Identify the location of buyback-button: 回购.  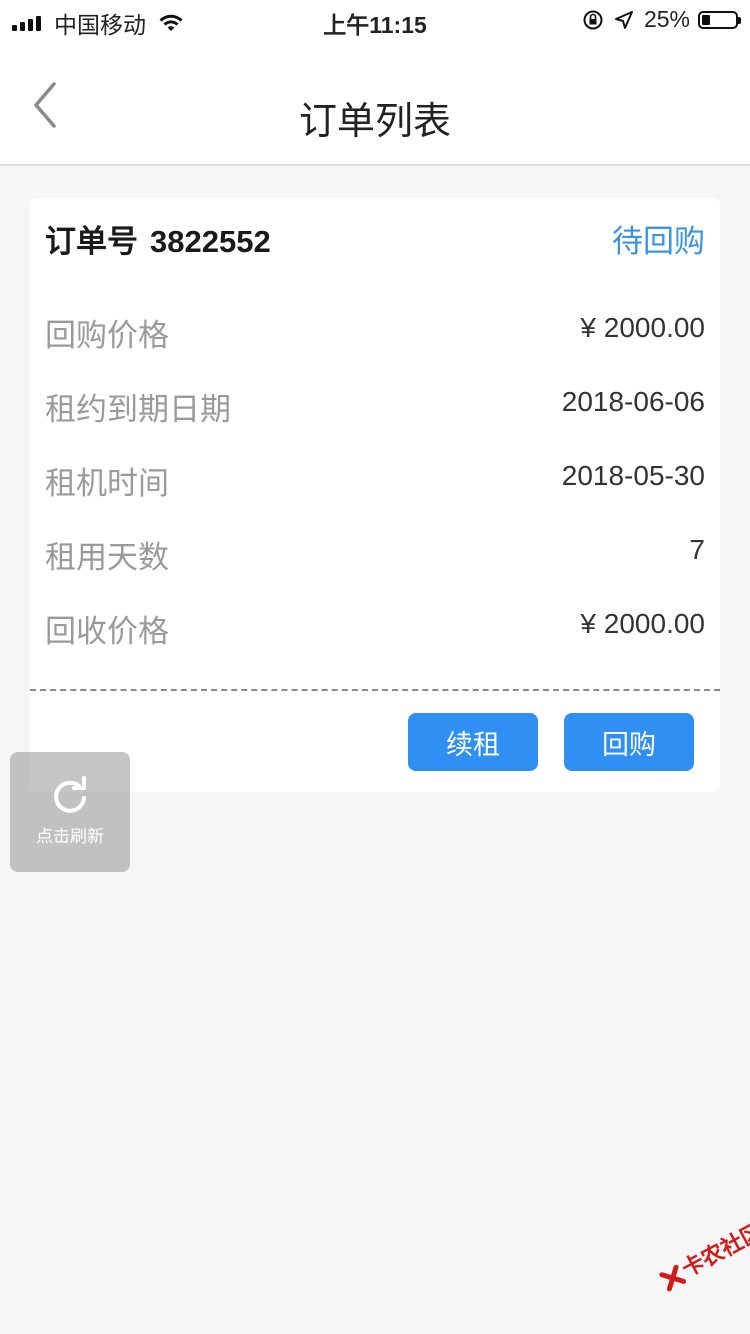
(629, 742).